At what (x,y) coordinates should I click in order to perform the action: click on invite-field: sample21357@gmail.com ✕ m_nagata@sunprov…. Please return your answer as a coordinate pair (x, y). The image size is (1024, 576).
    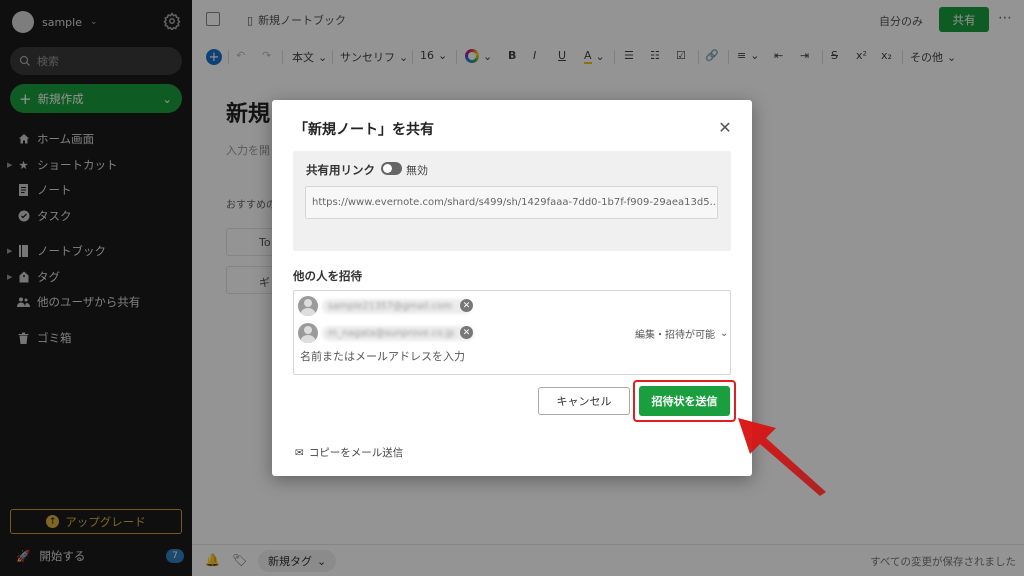
    Looking at the image, I should click on (512, 332).